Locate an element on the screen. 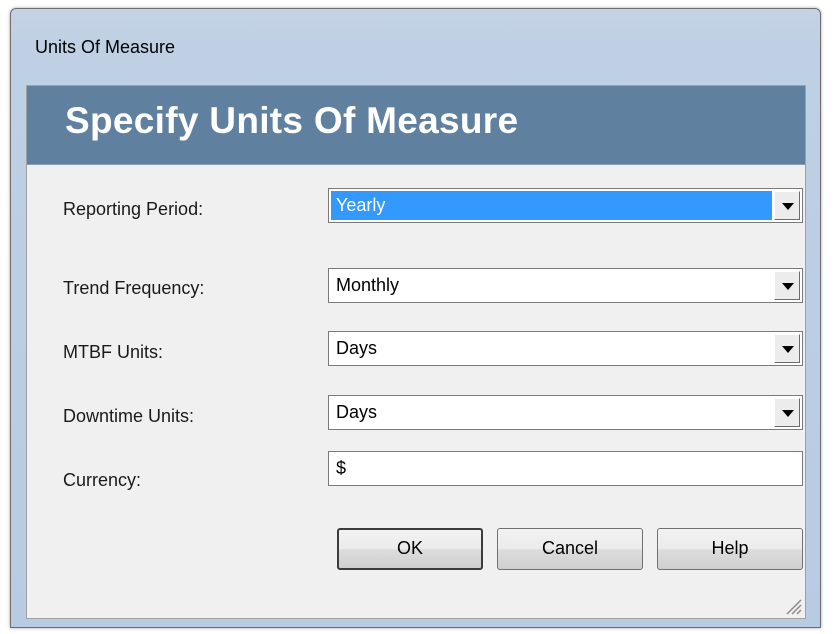 This screenshot has width=835, height=634. reporting-period-label: Reporting Period: is located at coordinates (133, 209).